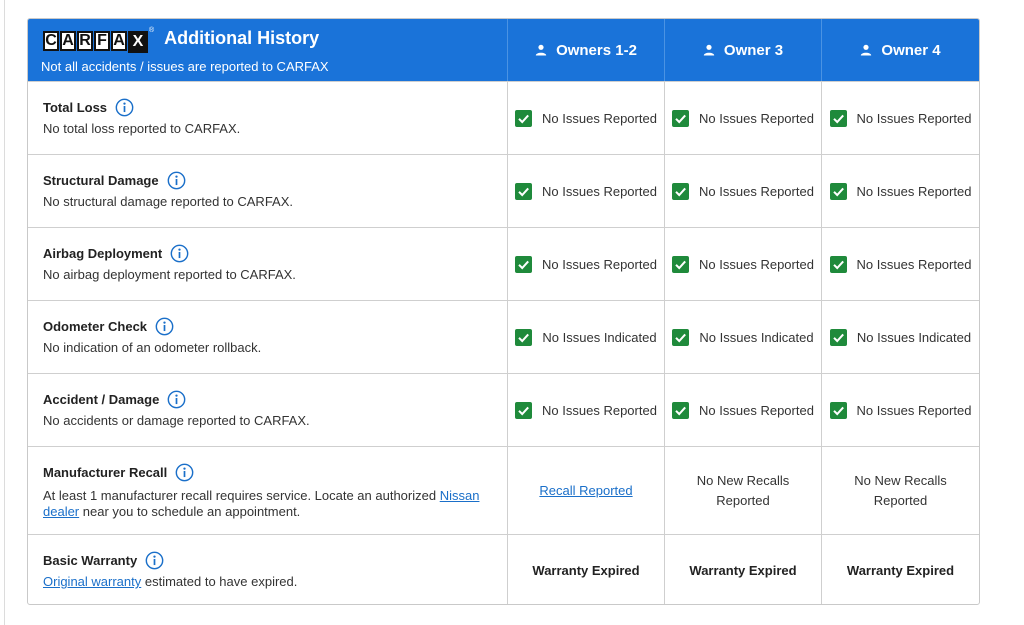 Image resolution: width=1024 pixels, height=625 pixels. What do you see at coordinates (596, 50) in the screenshot?
I see `owner-label: Owners 1-2` at bounding box center [596, 50].